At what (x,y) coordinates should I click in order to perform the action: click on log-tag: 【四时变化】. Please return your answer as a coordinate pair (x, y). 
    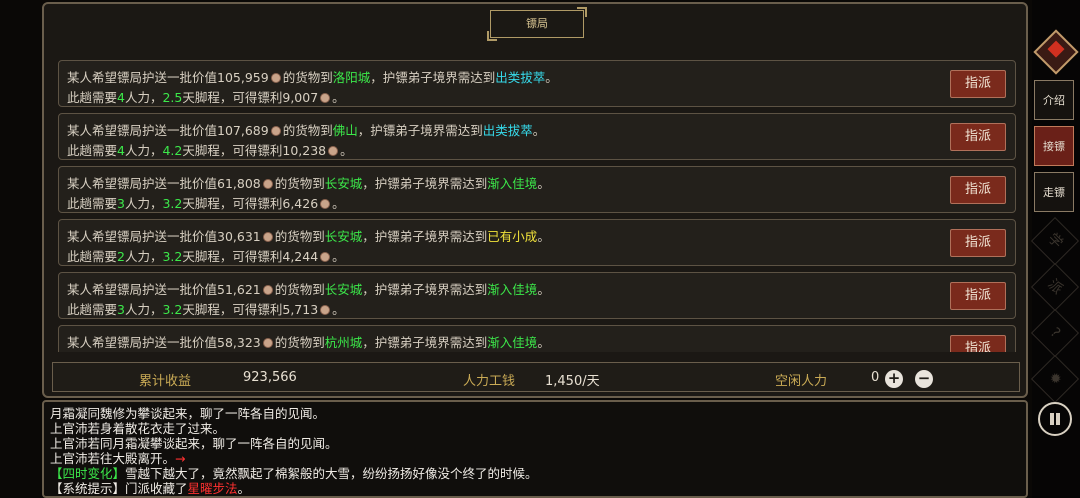
    Looking at the image, I should click on (88, 473).